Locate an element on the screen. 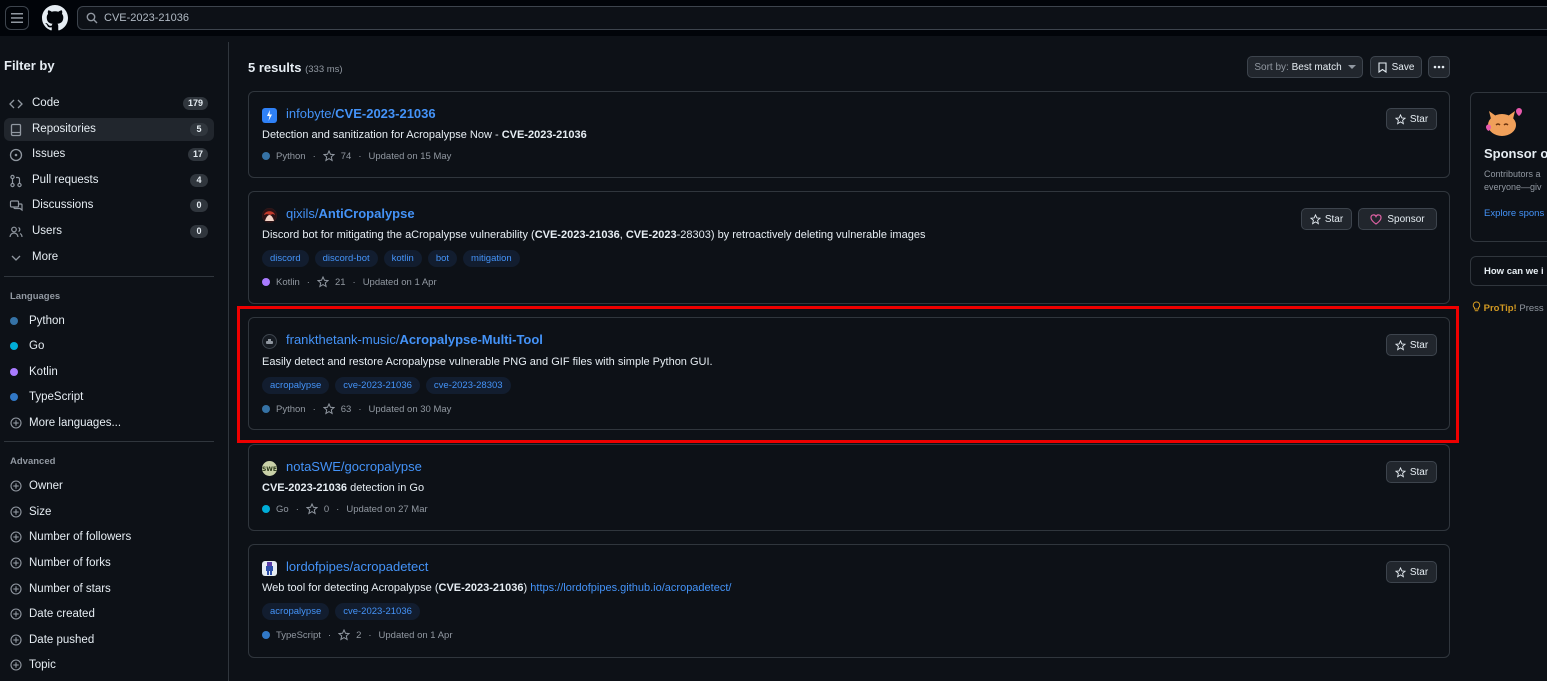 The width and height of the screenshot is (1547, 681). topic-tag: discord-bot is located at coordinates (346, 258).